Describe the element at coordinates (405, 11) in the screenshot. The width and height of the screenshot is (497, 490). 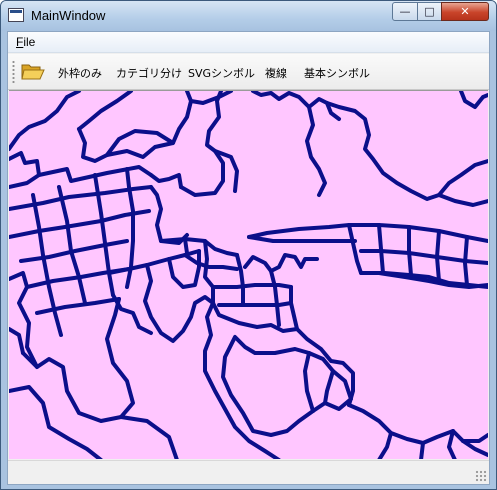
I see `minimize-button: —` at that location.